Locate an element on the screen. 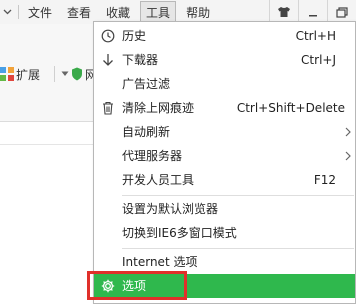 The height and width of the screenshot is (304, 356). menu-item-clear-traces: 清除上网痕迹 Ctrl+Shift+Delete is located at coordinates (224, 108).